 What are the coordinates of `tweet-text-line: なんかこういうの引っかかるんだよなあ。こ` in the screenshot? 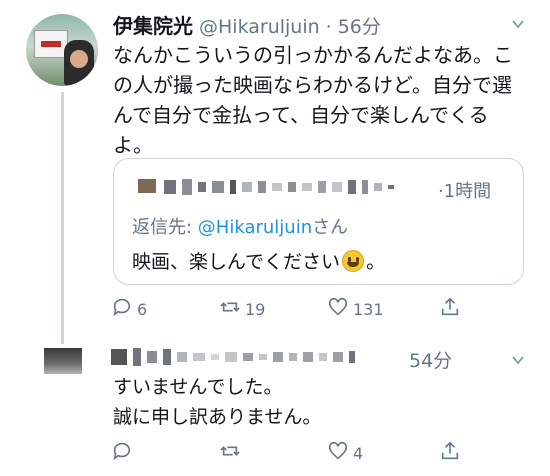 It's located at (313, 55).